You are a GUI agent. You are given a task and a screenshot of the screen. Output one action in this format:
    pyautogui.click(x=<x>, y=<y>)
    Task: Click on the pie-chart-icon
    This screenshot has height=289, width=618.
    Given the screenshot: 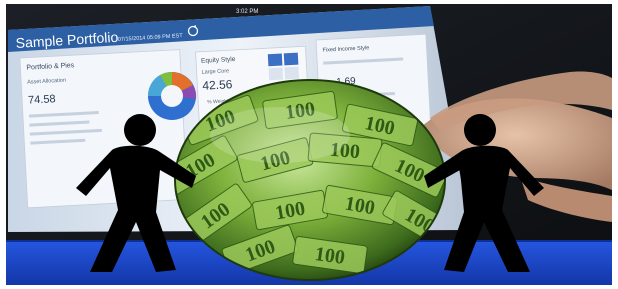 What is the action you would take?
    pyautogui.click(x=172, y=95)
    